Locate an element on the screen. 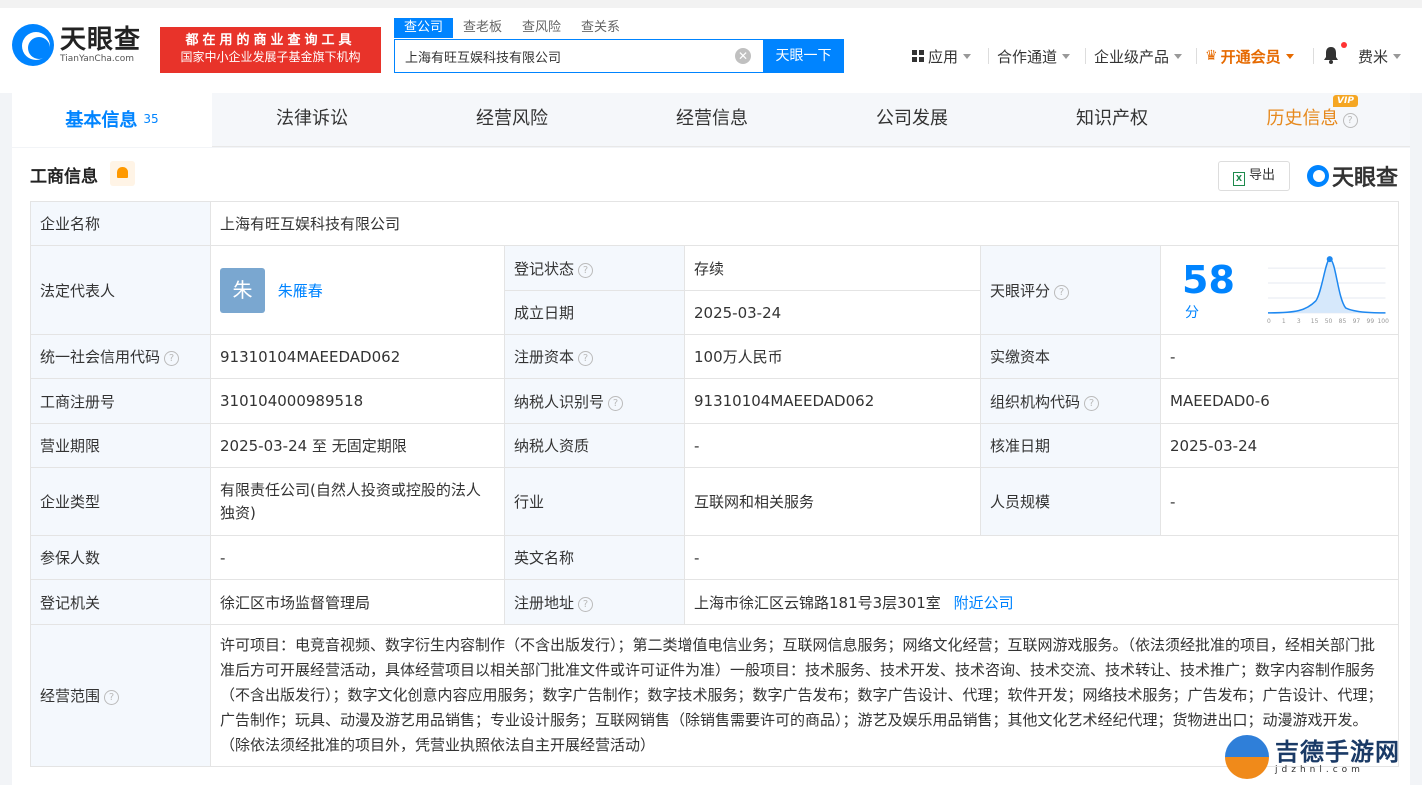  logo-name: 天眼查 is located at coordinates (101, 39).